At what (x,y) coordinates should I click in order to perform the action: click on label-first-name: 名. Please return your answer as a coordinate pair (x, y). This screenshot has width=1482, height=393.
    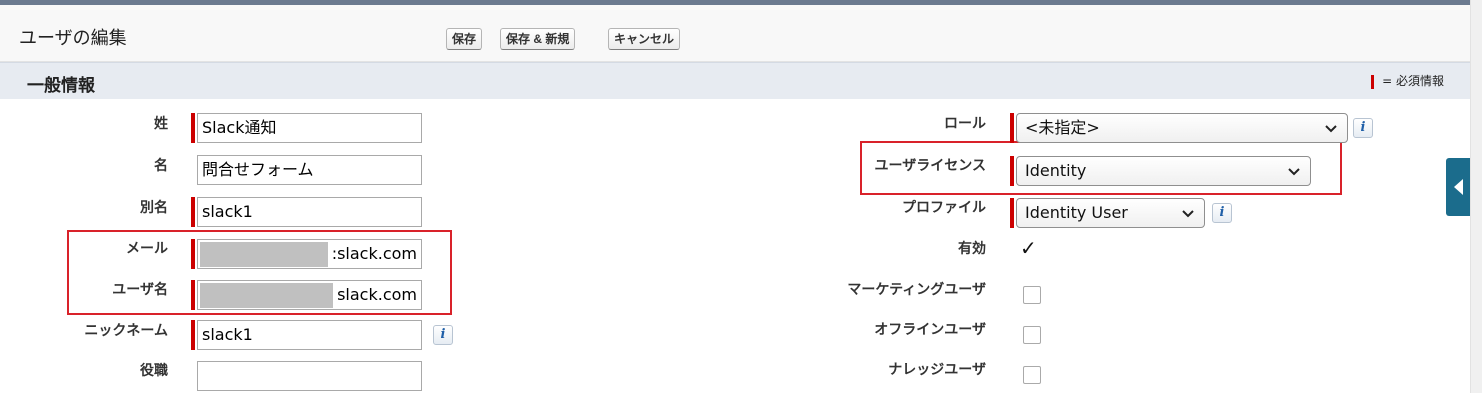
    Looking at the image, I should click on (161, 166).